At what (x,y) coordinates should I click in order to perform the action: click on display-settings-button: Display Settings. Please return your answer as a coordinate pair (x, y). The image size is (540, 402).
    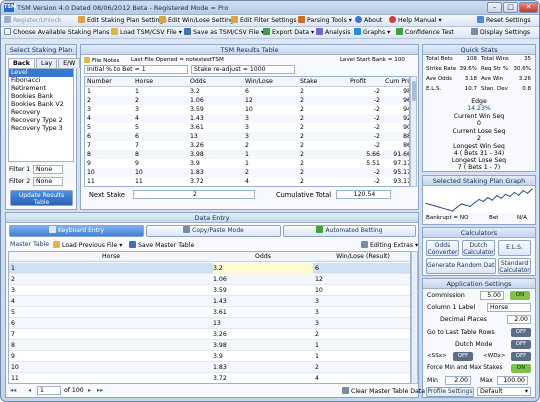
    Looking at the image, I should click on (500, 33).